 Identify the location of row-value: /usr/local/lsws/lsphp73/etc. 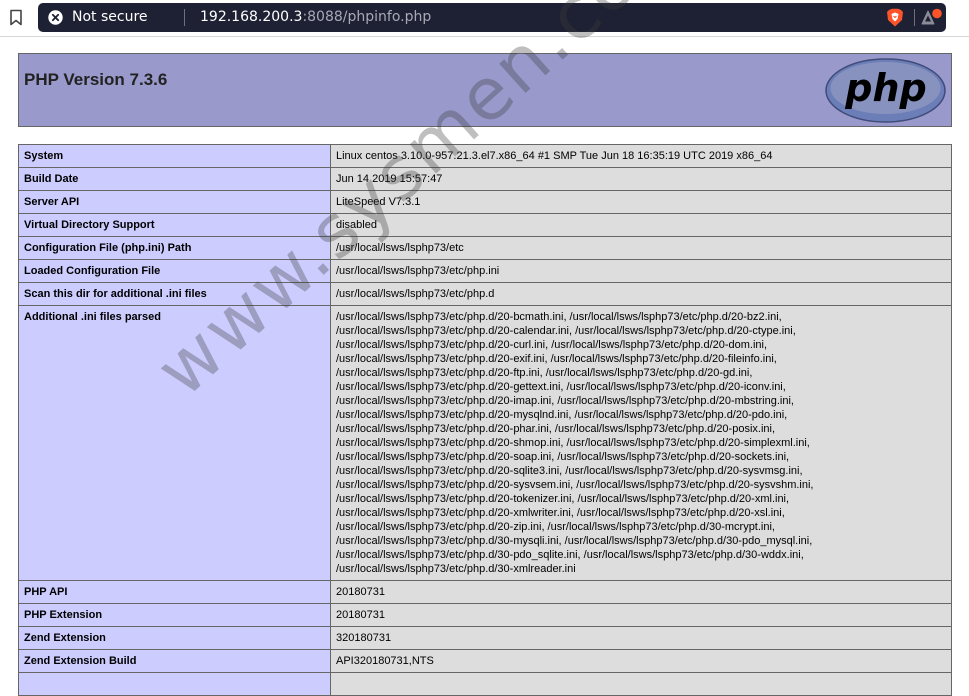
(641, 248).